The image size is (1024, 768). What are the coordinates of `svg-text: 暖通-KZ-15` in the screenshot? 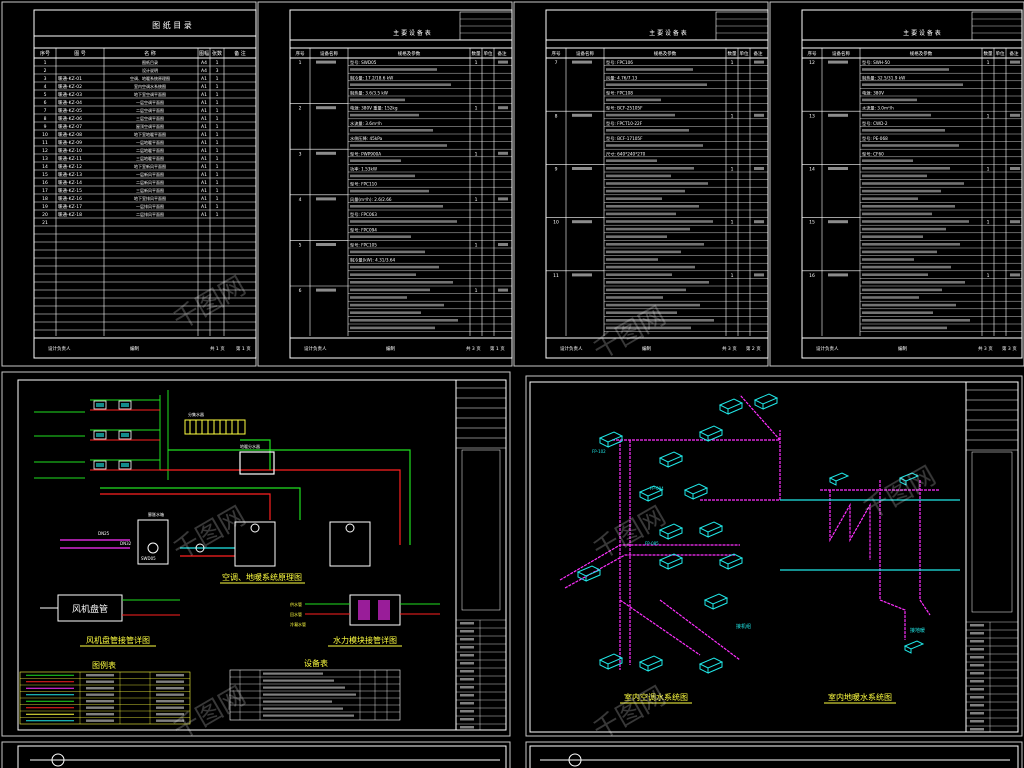 It's located at (70, 190).